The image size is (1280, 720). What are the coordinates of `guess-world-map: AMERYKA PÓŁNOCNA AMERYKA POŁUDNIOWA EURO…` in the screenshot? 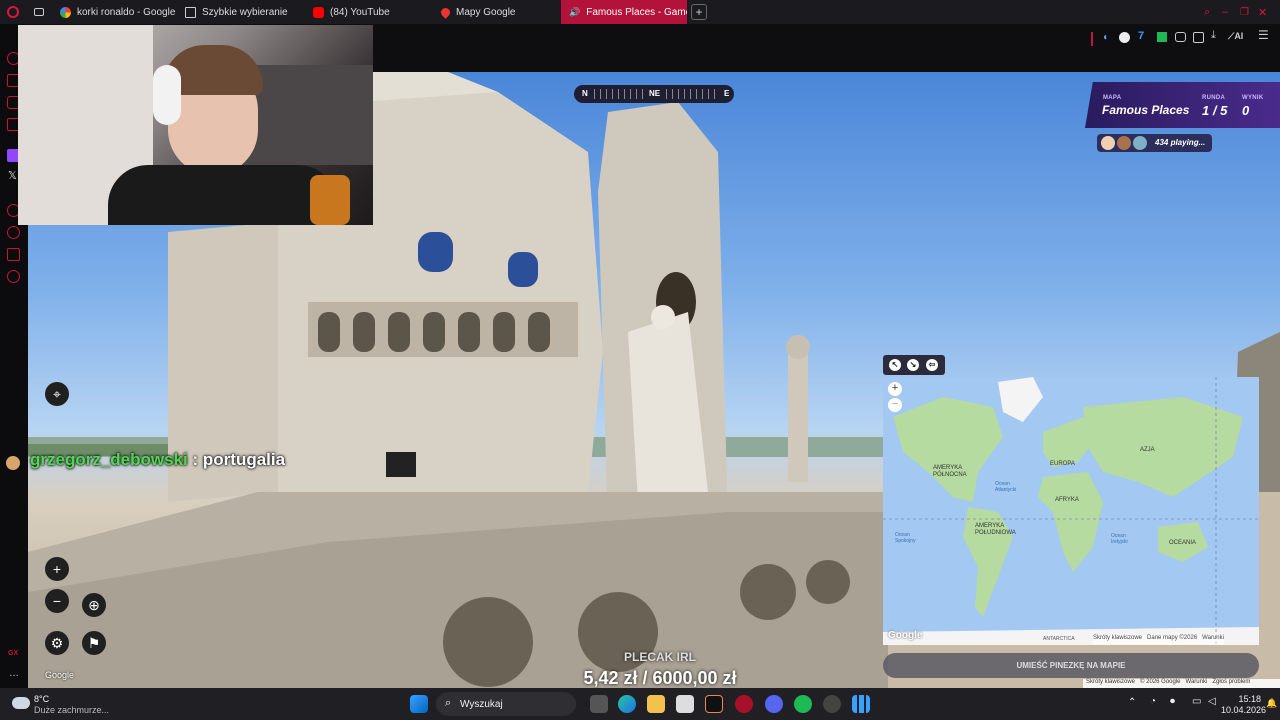 It's located at (1071, 511).